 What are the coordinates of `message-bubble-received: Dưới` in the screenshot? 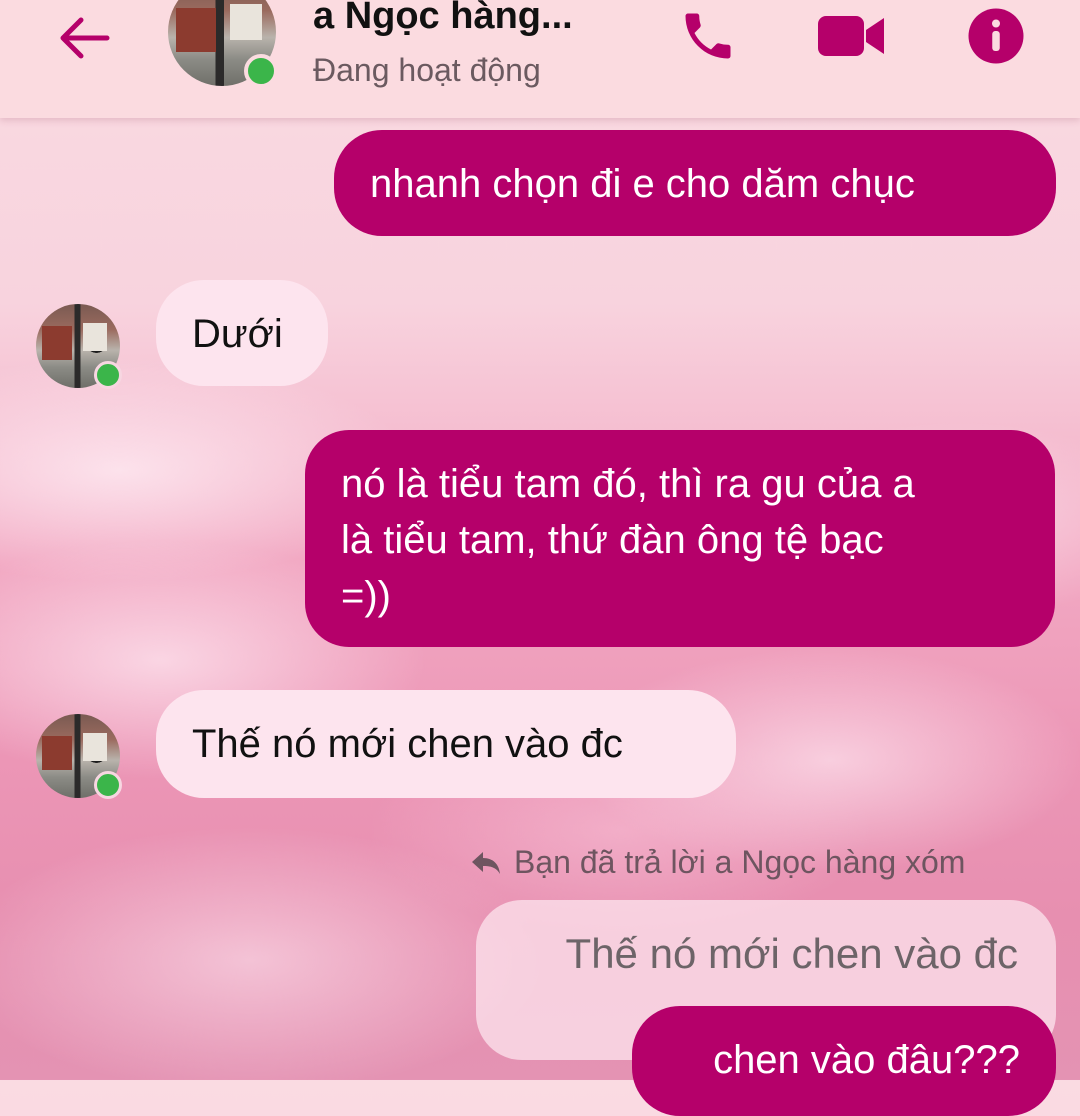 It's located at (242, 333).